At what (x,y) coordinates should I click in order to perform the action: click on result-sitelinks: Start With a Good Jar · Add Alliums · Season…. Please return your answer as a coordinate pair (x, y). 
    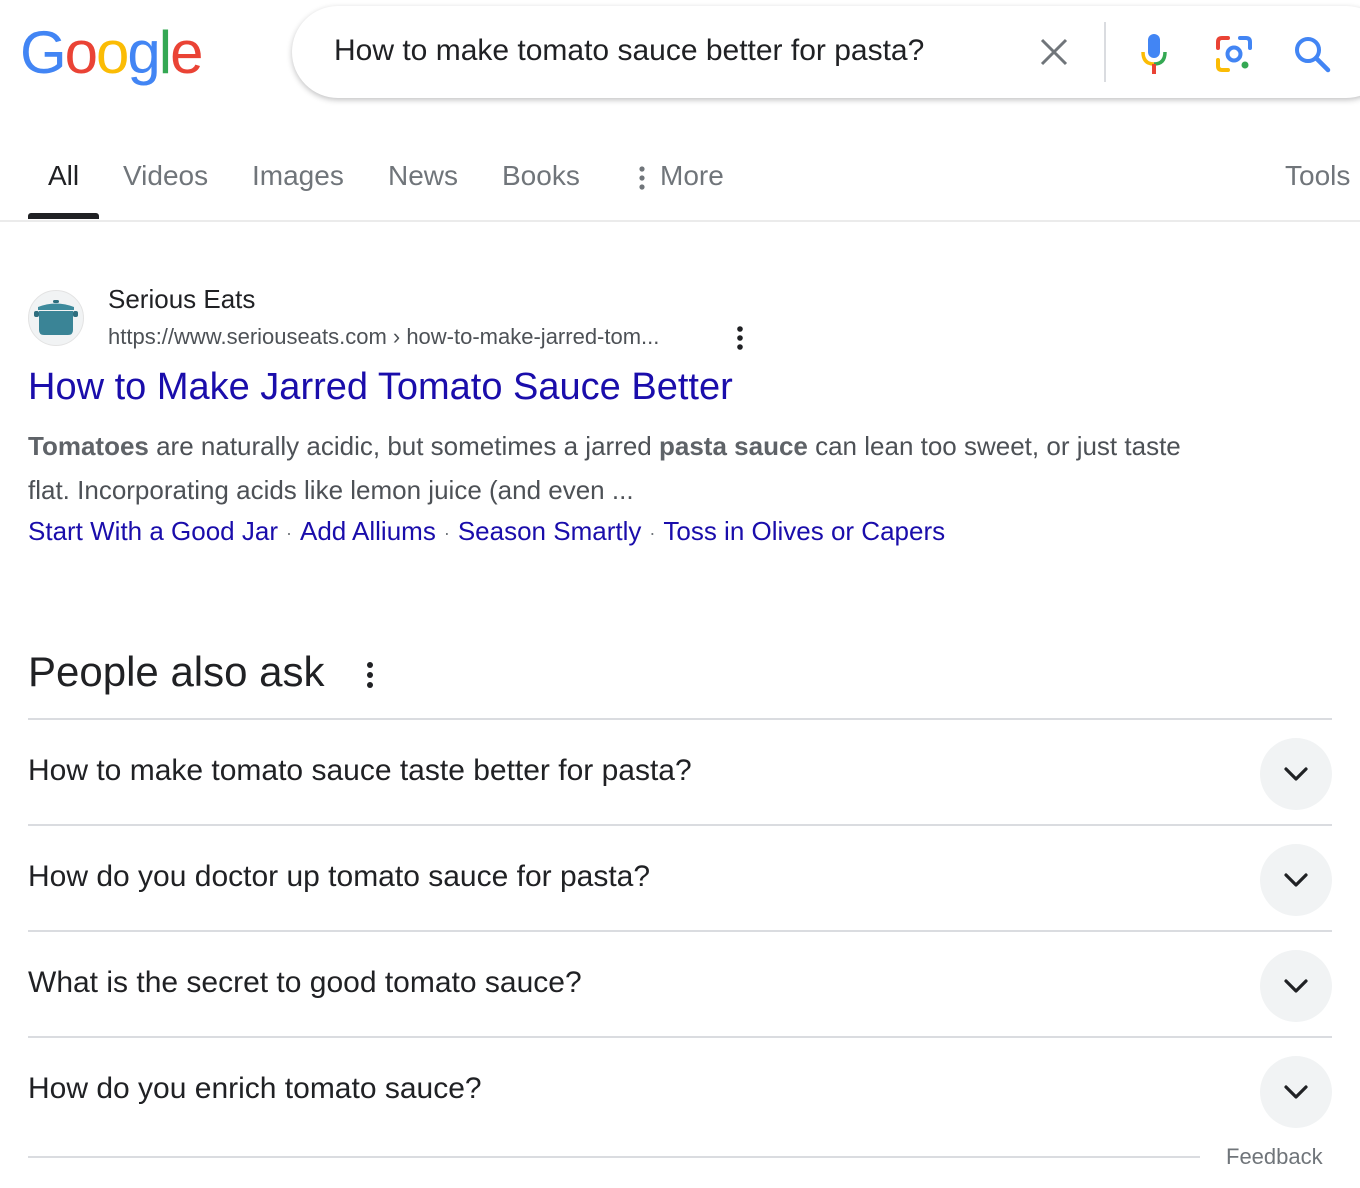
    Looking at the image, I should click on (486, 531).